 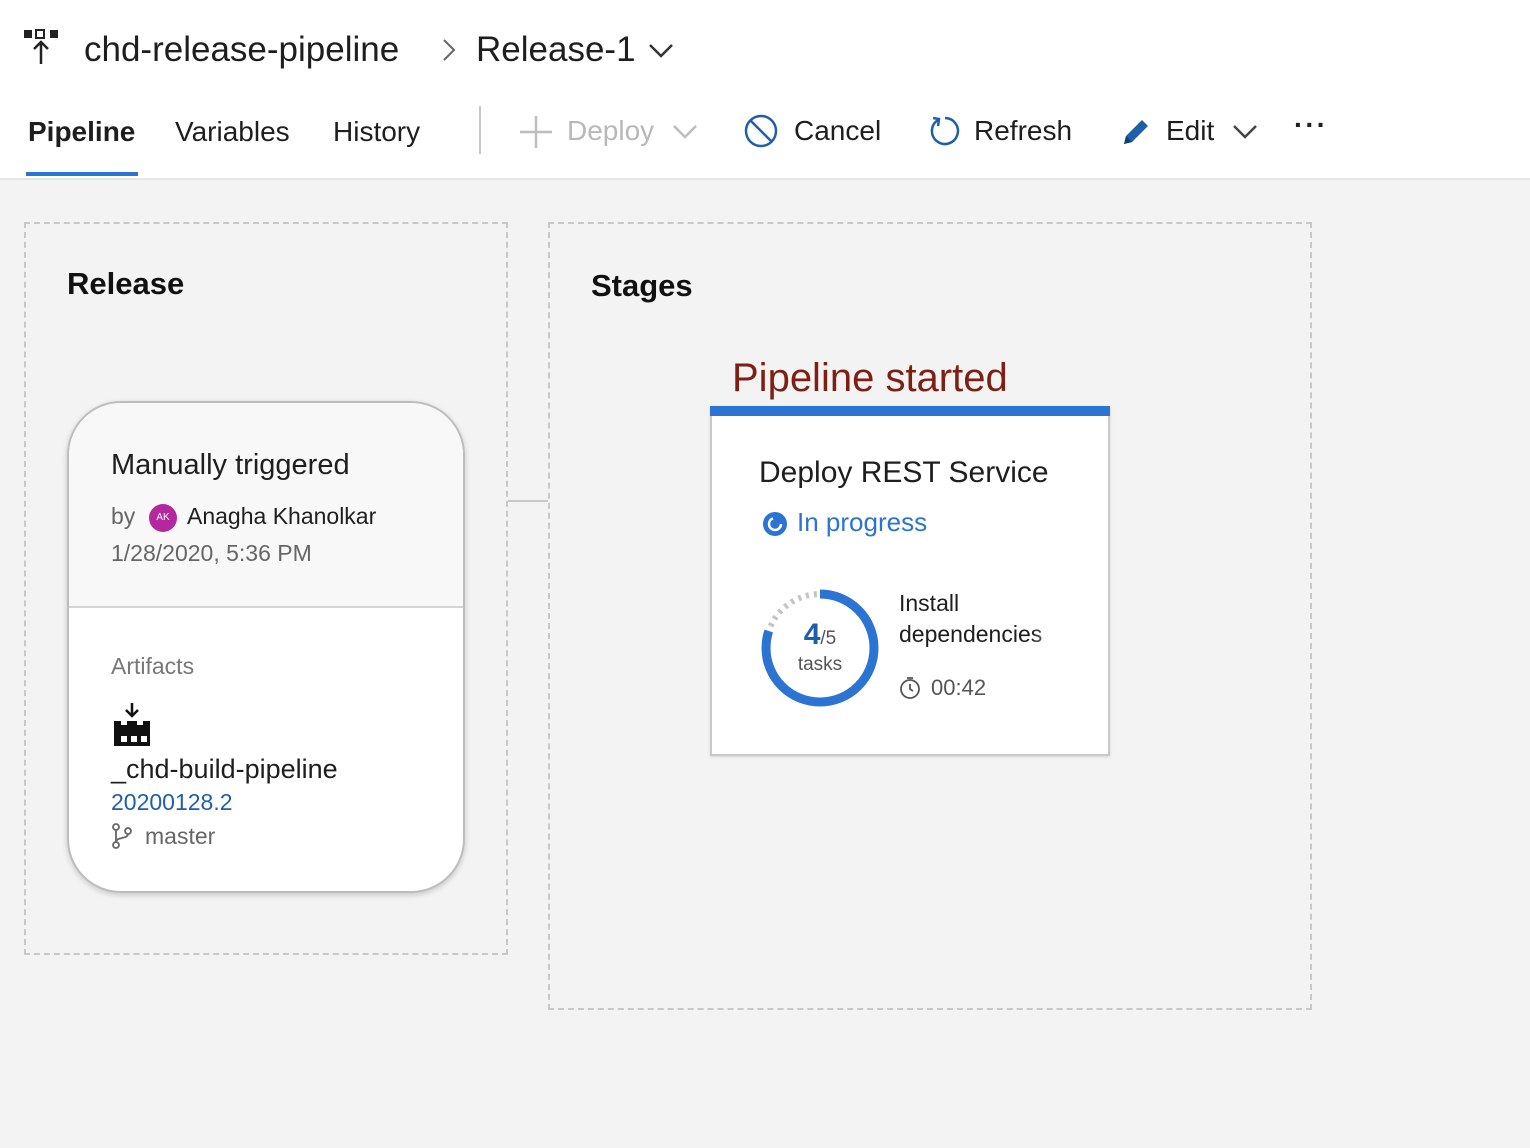 What do you see at coordinates (232, 132) in the screenshot?
I see `tab-variables: Variables` at bounding box center [232, 132].